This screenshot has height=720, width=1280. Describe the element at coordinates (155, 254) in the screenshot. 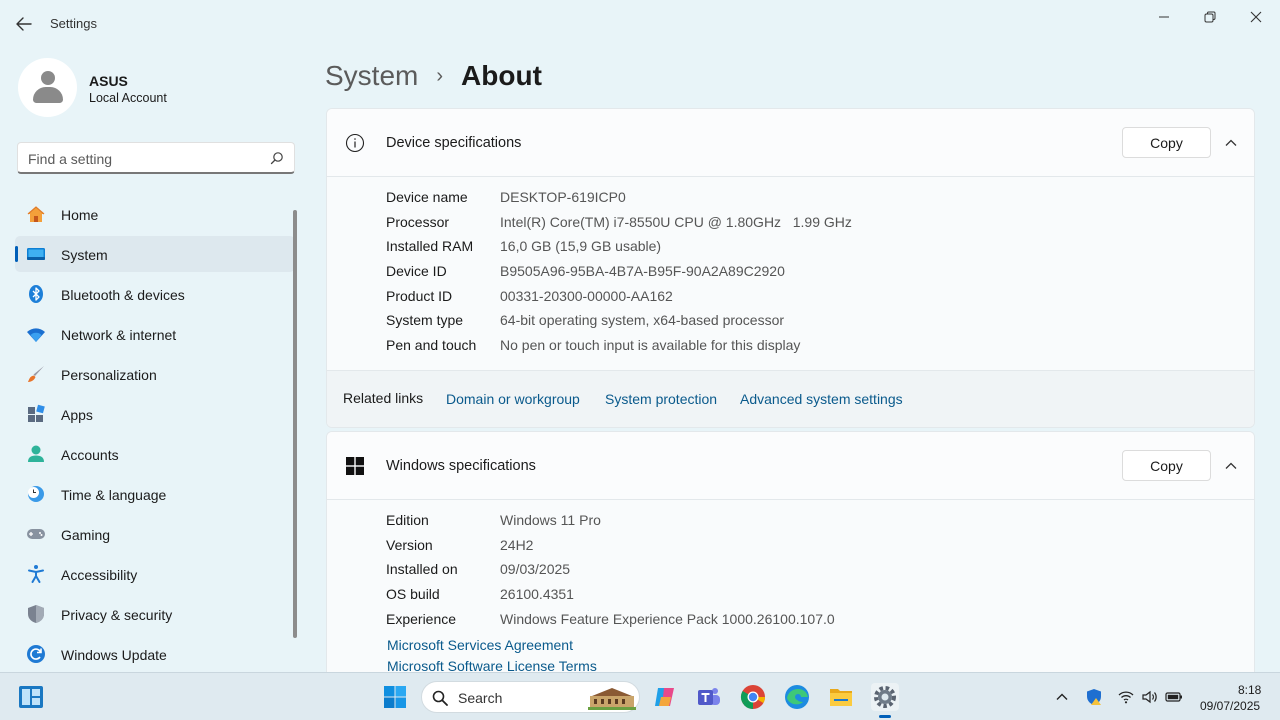

I see `sidebar-item-system: System` at that location.